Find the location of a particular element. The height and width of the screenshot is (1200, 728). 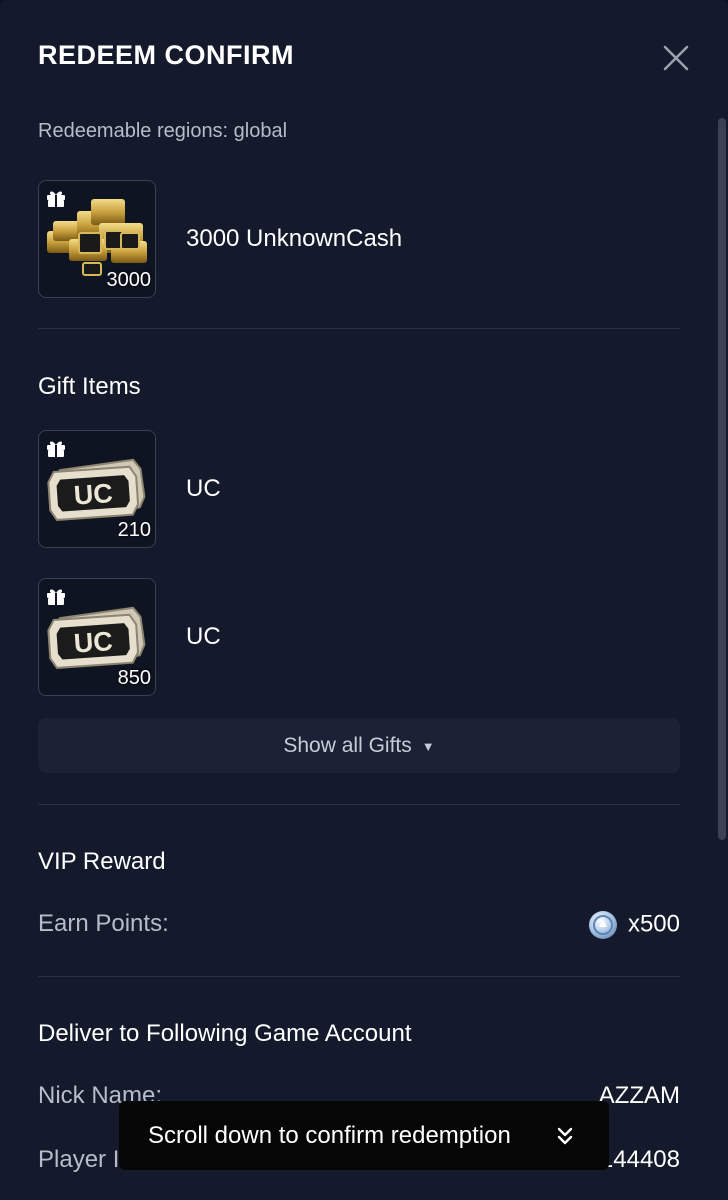

earn-points-value: x500 is located at coordinates (634, 925).